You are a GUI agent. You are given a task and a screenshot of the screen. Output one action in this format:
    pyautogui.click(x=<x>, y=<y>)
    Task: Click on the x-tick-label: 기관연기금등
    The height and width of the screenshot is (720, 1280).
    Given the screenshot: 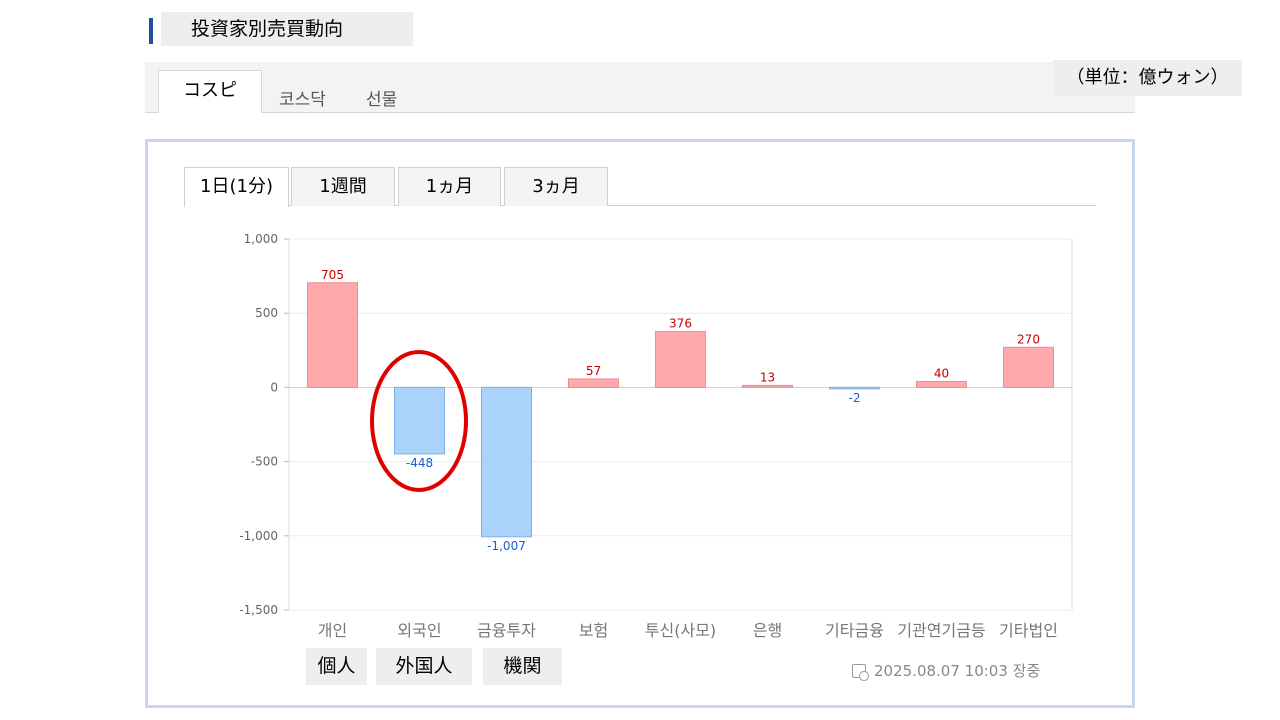 What is the action you would take?
    pyautogui.click(x=941, y=630)
    